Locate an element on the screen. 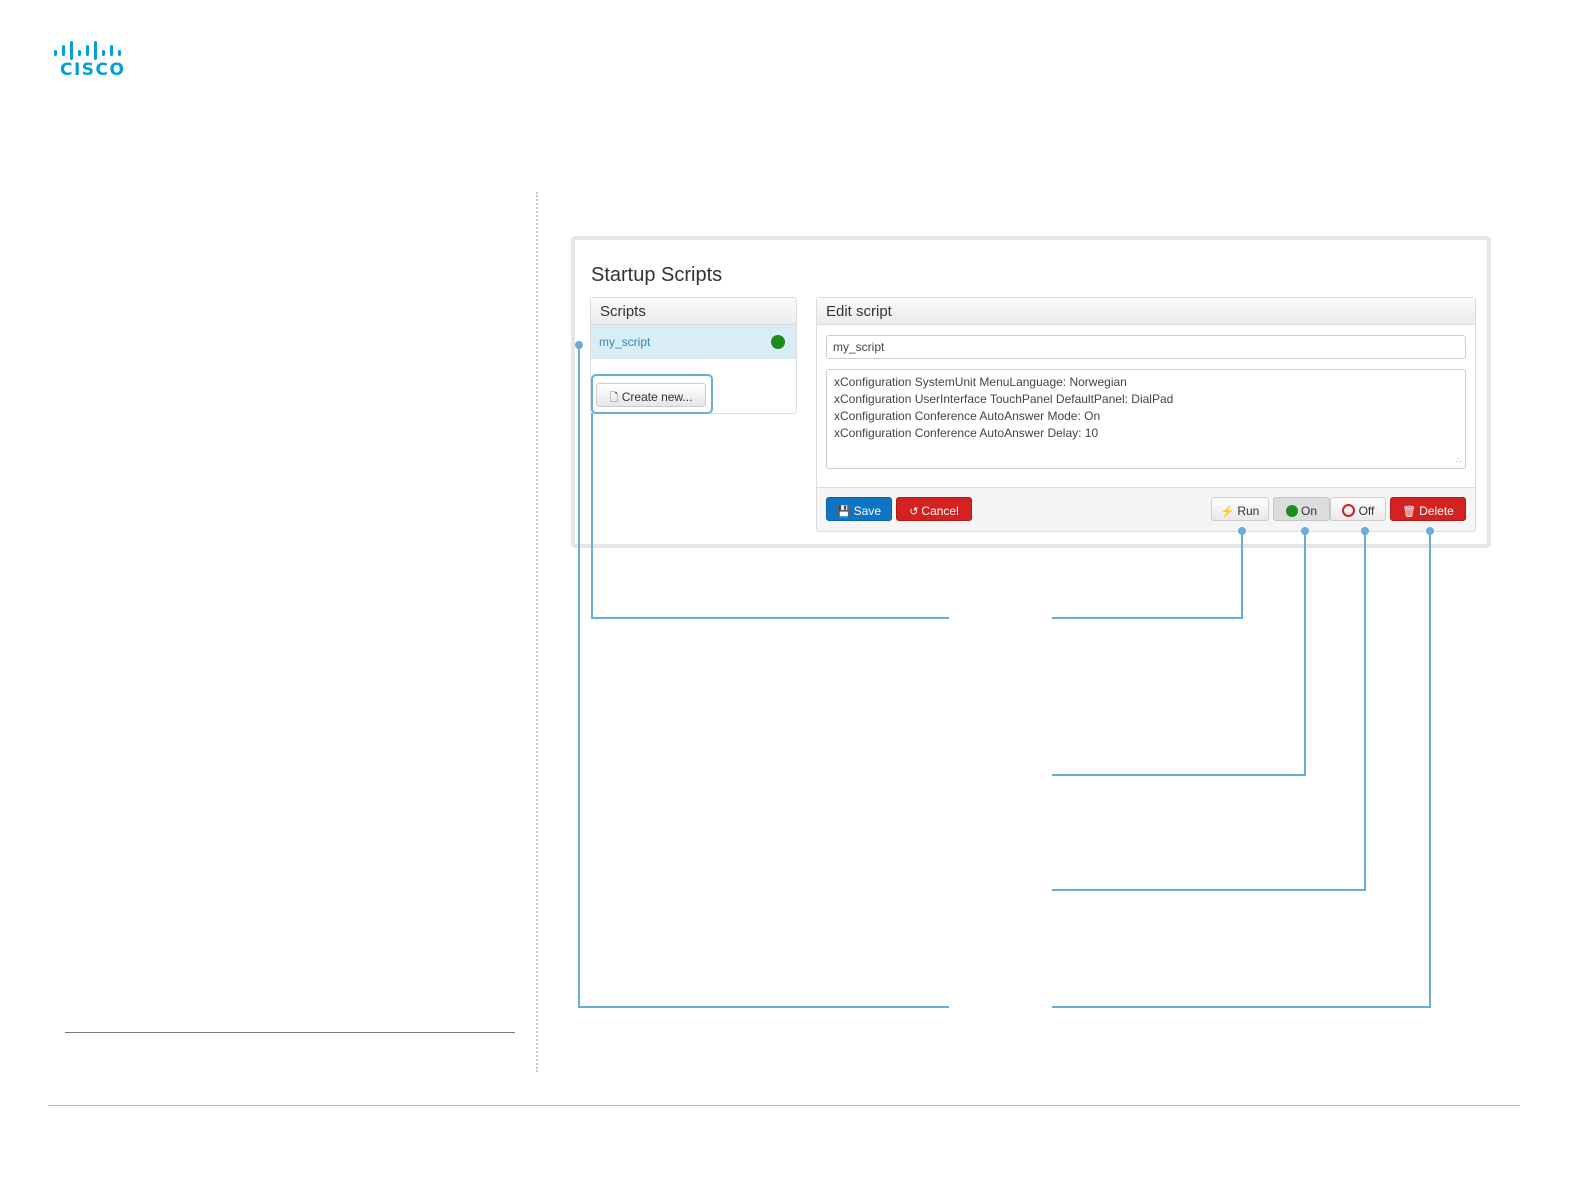 This screenshot has width=1584, height=1191. on-callout is located at coordinates (1179, 653).